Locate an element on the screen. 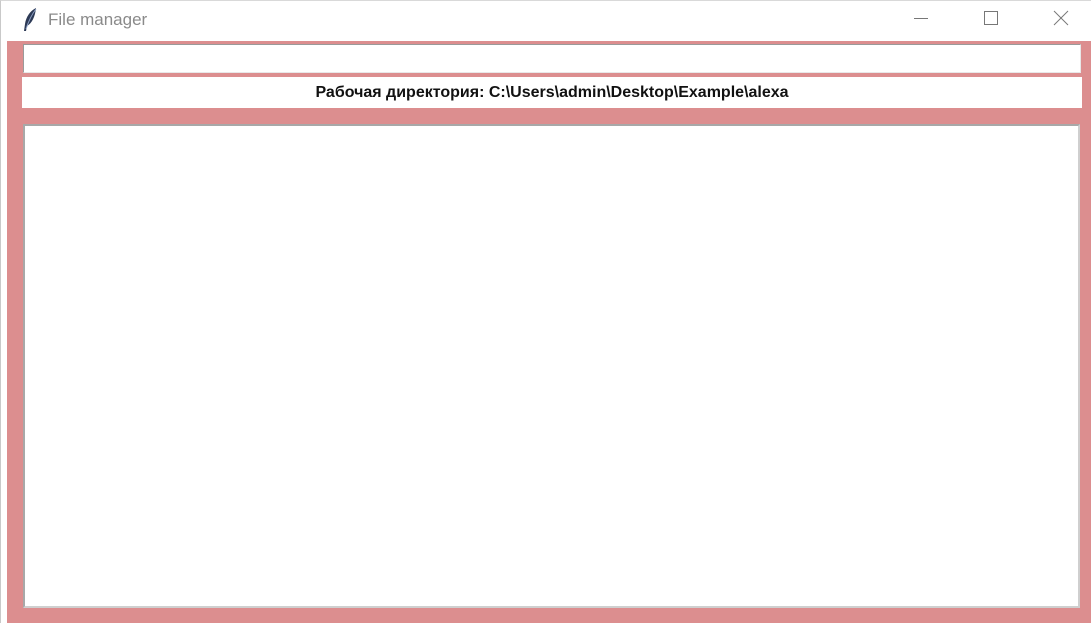 Image resolution: width=1091 pixels, height=623 pixels. minimize-button is located at coordinates (921, 20).